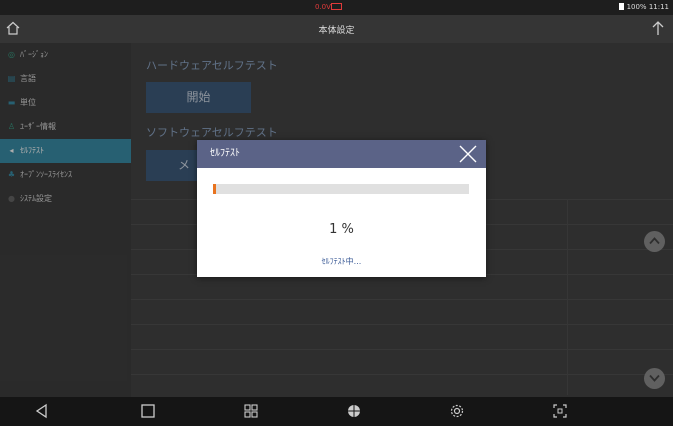 The width and height of the screenshot is (673, 426). Describe the element at coordinates (323, 7) in the screenshot. I see `voltage-readout: 0.0V` at that location.